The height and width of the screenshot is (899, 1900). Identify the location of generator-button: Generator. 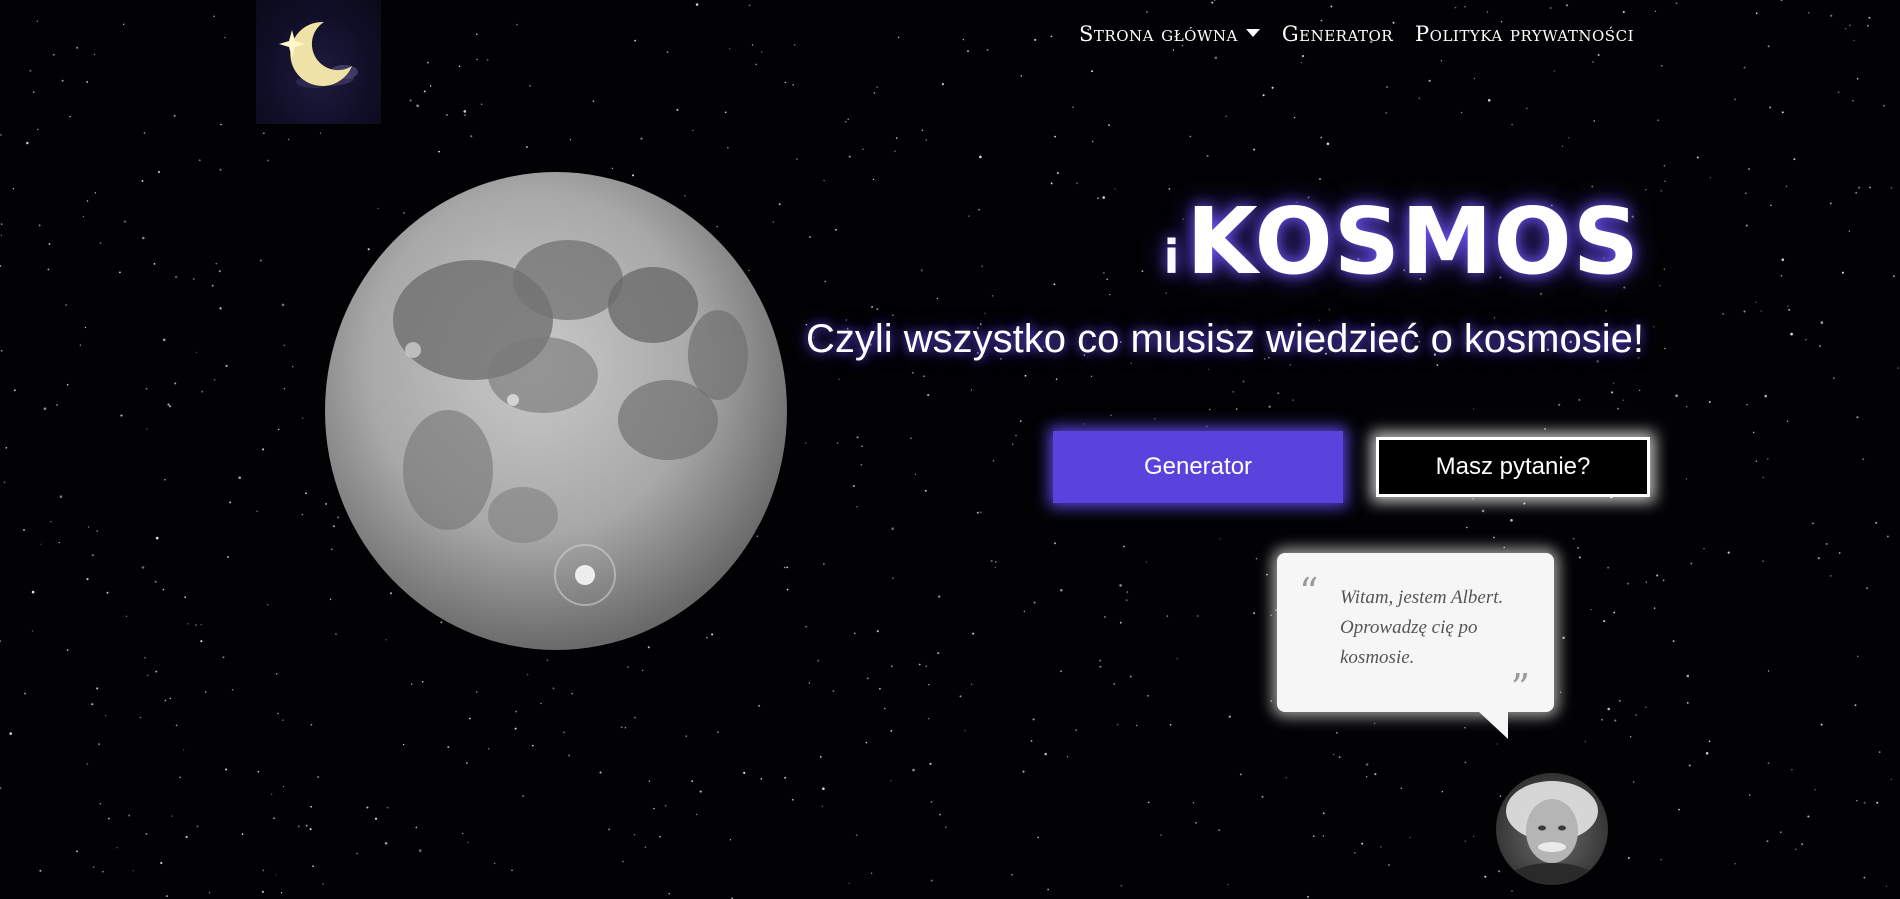
(1198, 467).